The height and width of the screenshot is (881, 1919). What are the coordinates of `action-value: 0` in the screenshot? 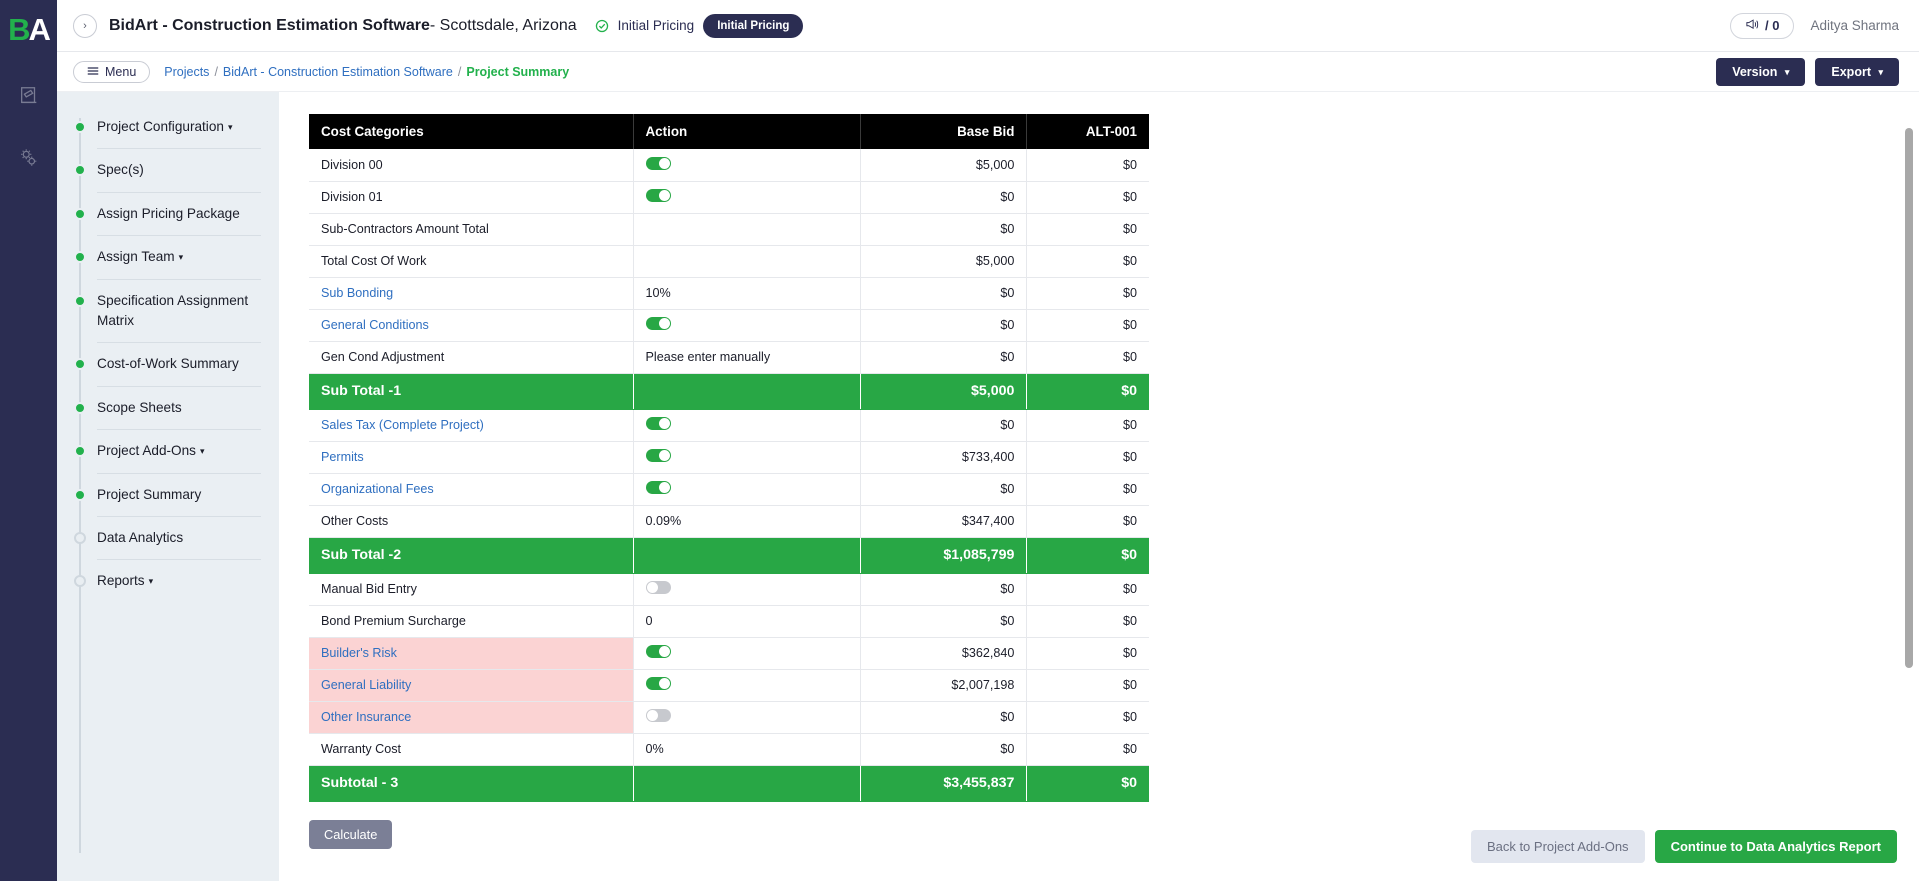 It's located at (649, 621).